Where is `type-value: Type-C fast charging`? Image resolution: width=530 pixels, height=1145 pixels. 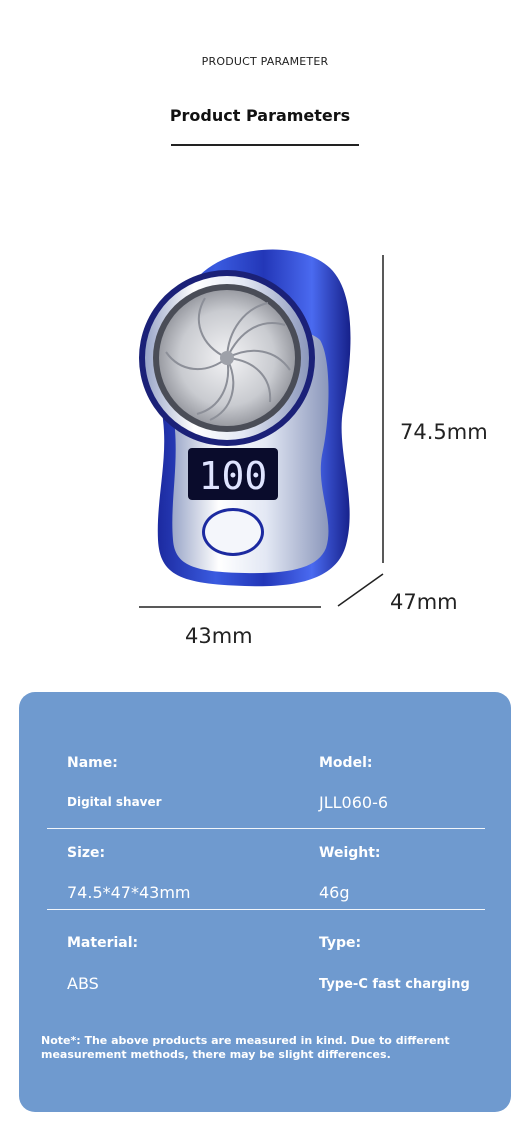 type-value: Type-C fast charging is located at coordinates (394, 984).